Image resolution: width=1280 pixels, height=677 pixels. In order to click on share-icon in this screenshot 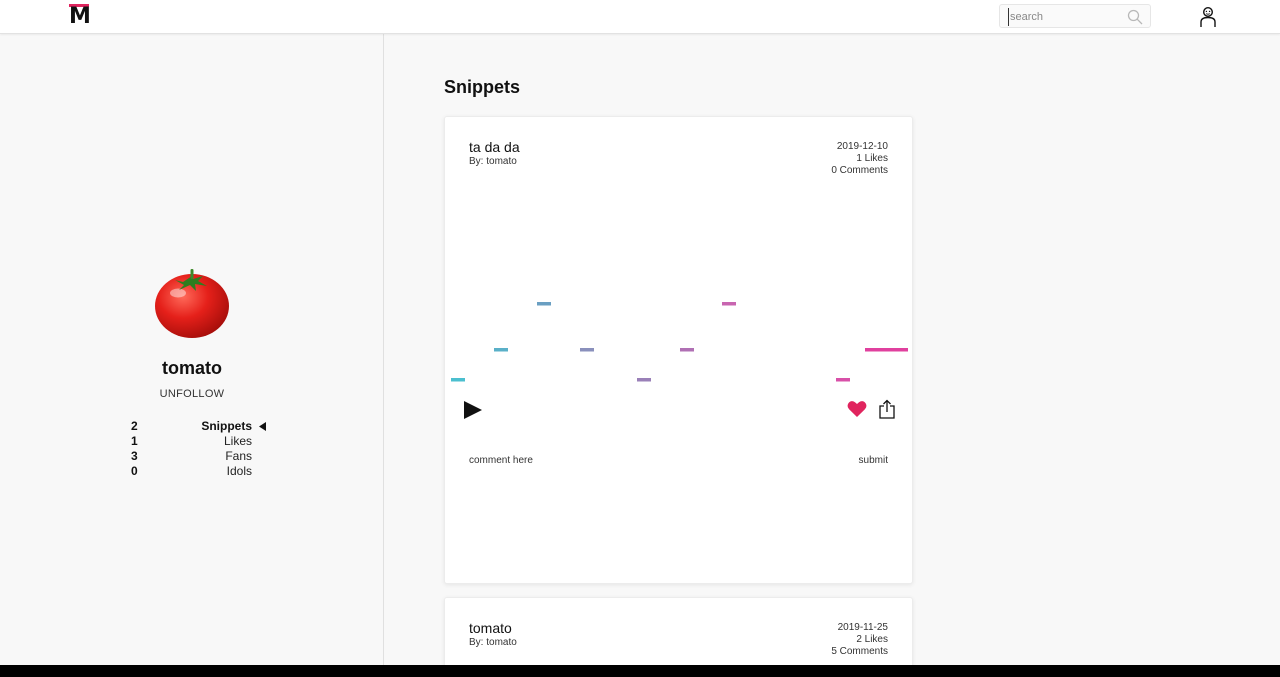, I will do `click(887, 409)`.